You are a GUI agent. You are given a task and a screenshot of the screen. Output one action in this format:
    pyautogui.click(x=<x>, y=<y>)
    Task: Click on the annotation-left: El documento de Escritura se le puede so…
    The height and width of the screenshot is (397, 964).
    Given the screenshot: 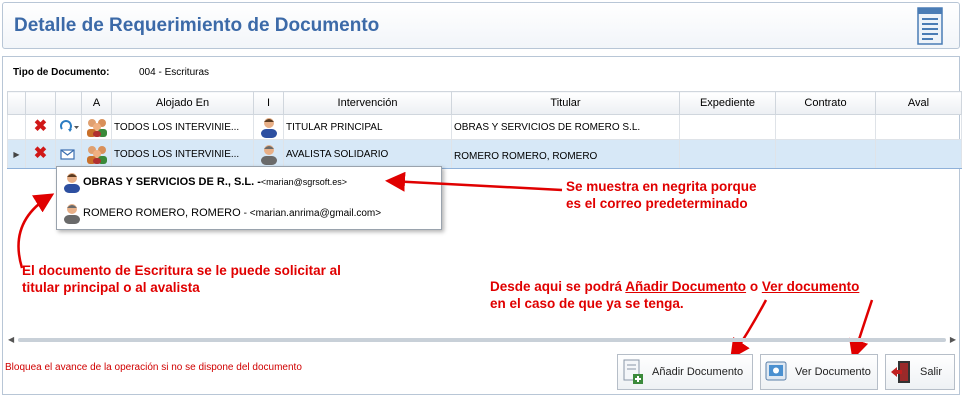 What is the action you would take?
    pyautogui.click(x=181, y=279)
    